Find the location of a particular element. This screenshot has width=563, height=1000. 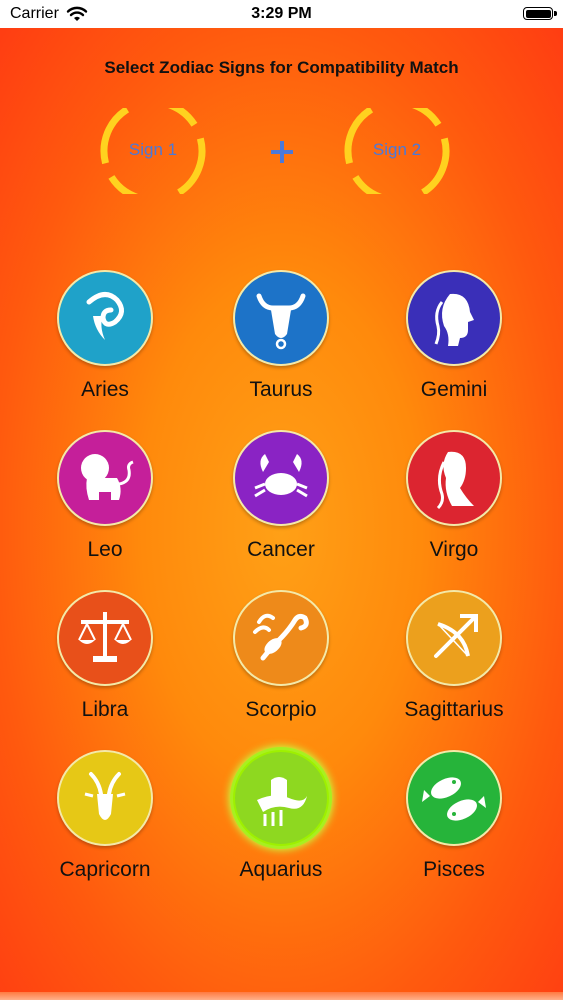

goat-icon is located at coordinates (105, 796).